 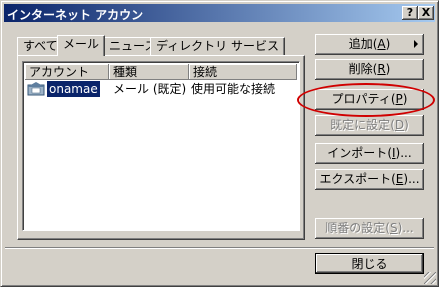 What do you see at coordinates (243, 72) in the screenshot?
I see `column-header-connection: 接続` at bounding box center [243, 72].